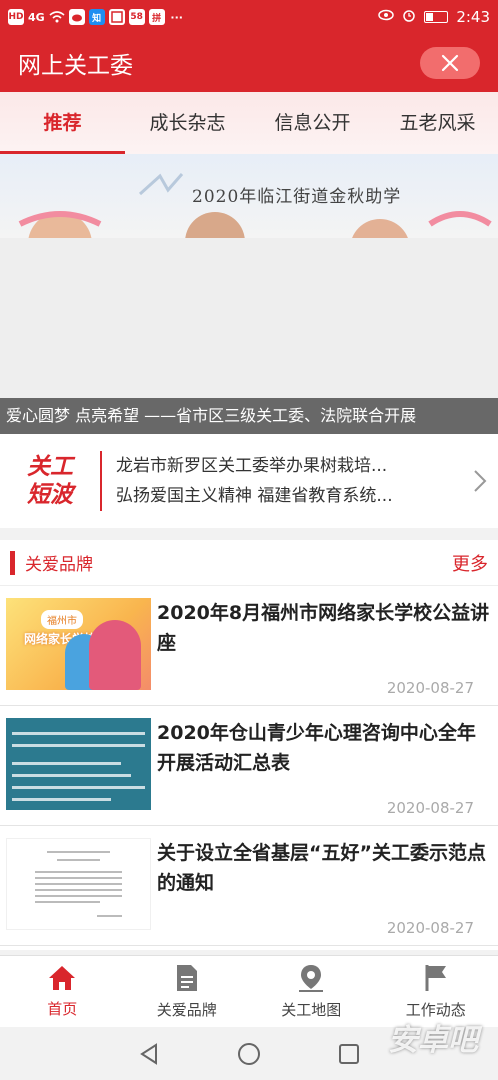 This screenshot has height=1080, width=498. What do you see at coordinates (156, 17) in the screenshot?
I see `pinduoduo-icon: 拼` at bounding box center [156, 17].